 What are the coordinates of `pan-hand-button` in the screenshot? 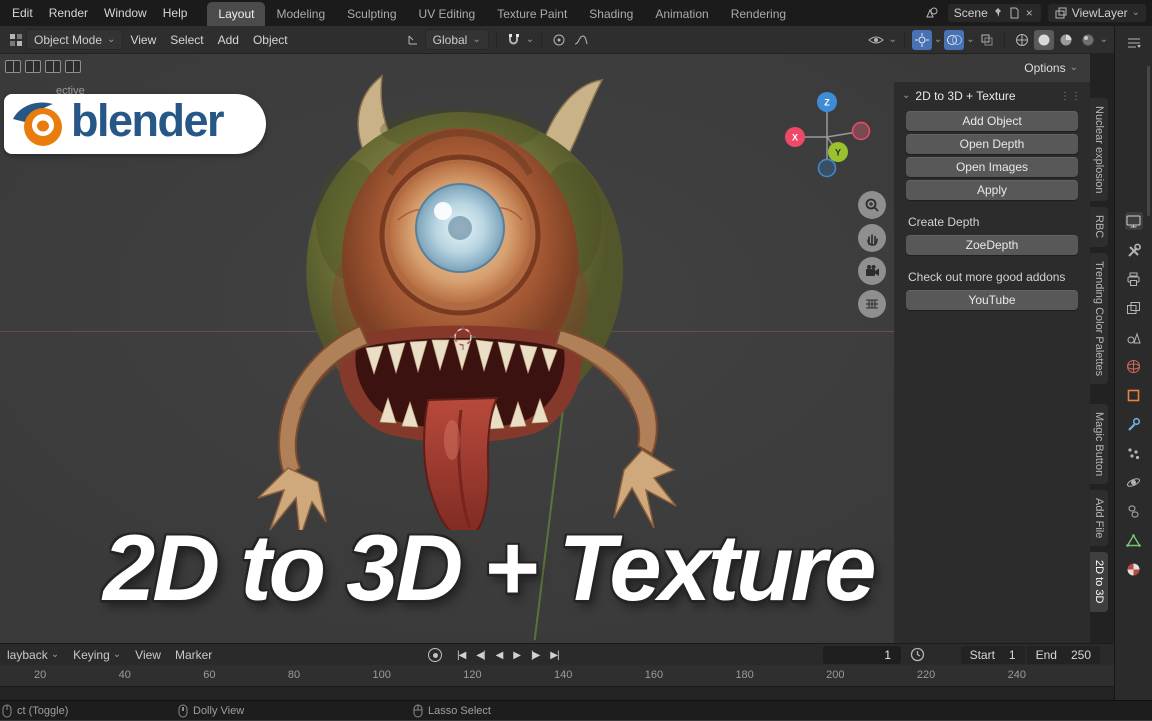 It's located at (872, 238).